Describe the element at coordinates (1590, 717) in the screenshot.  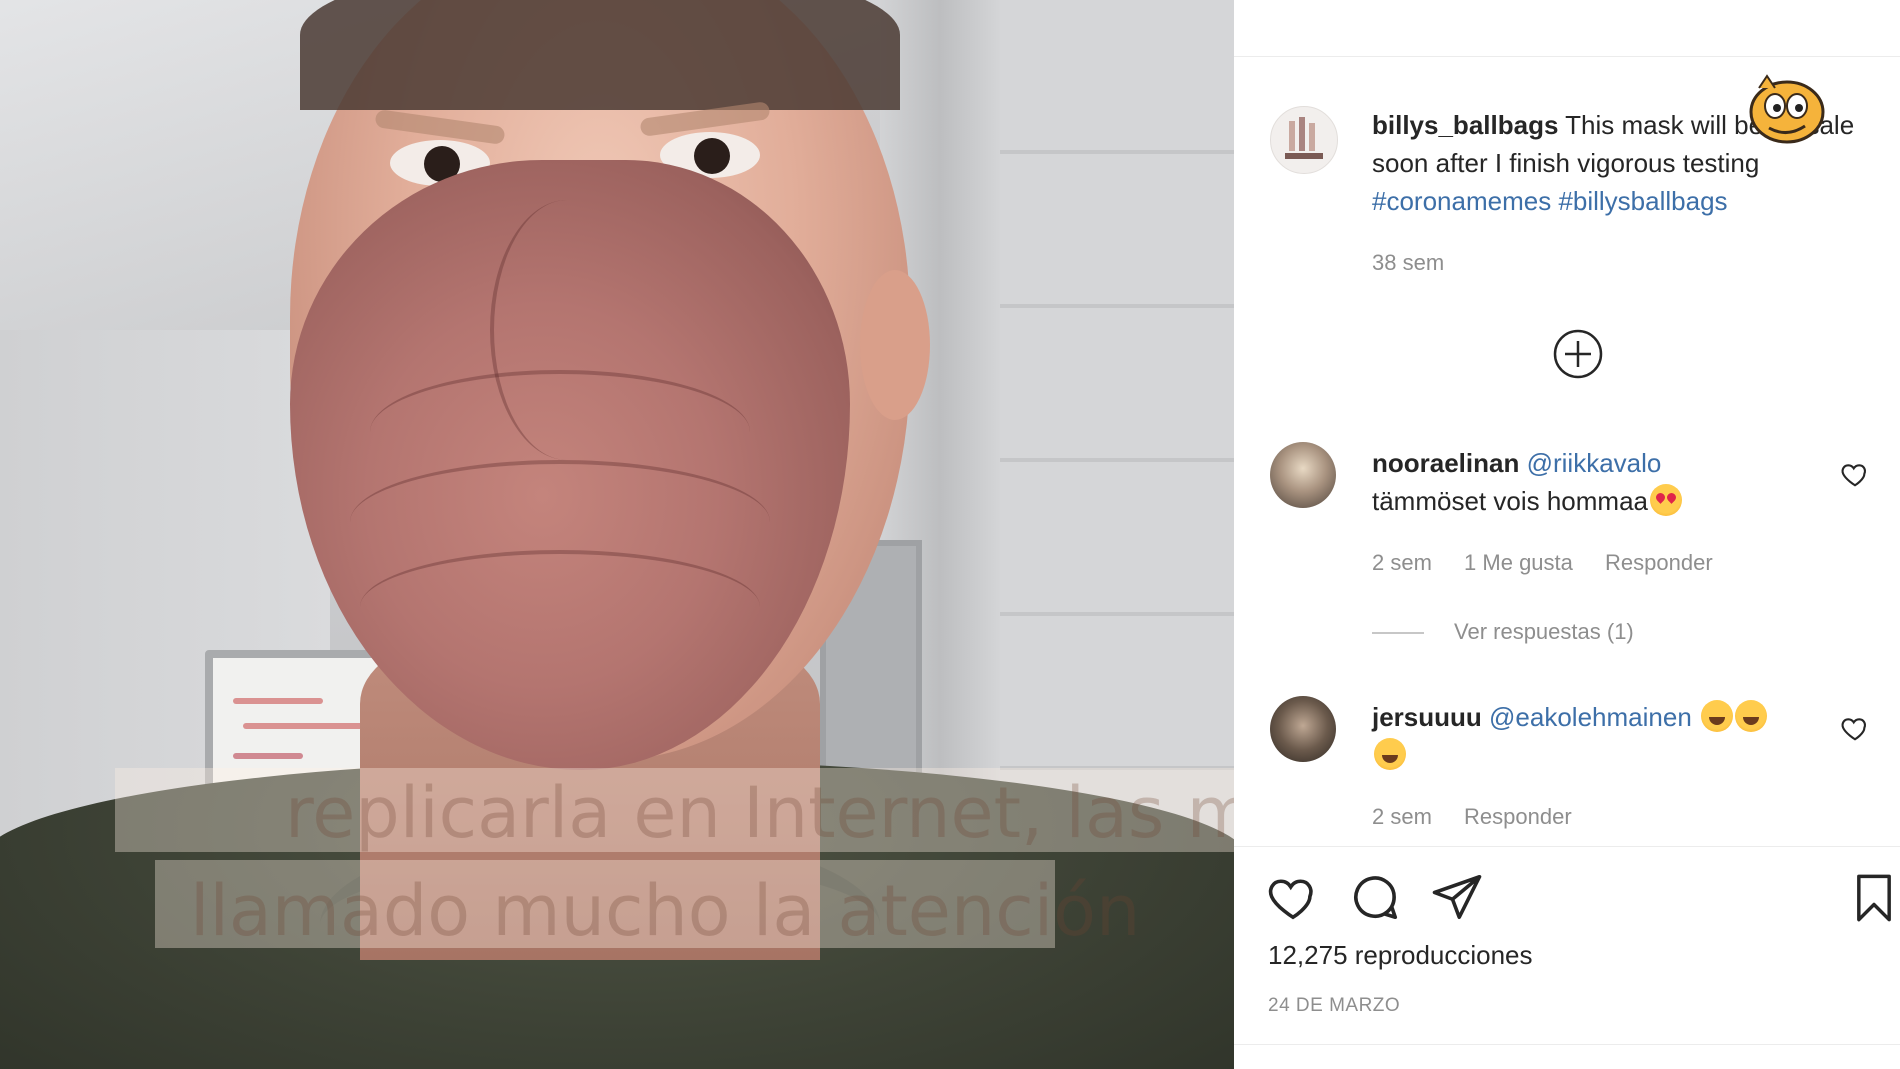
I see `mention-link: @eakolehmainen` at that location.